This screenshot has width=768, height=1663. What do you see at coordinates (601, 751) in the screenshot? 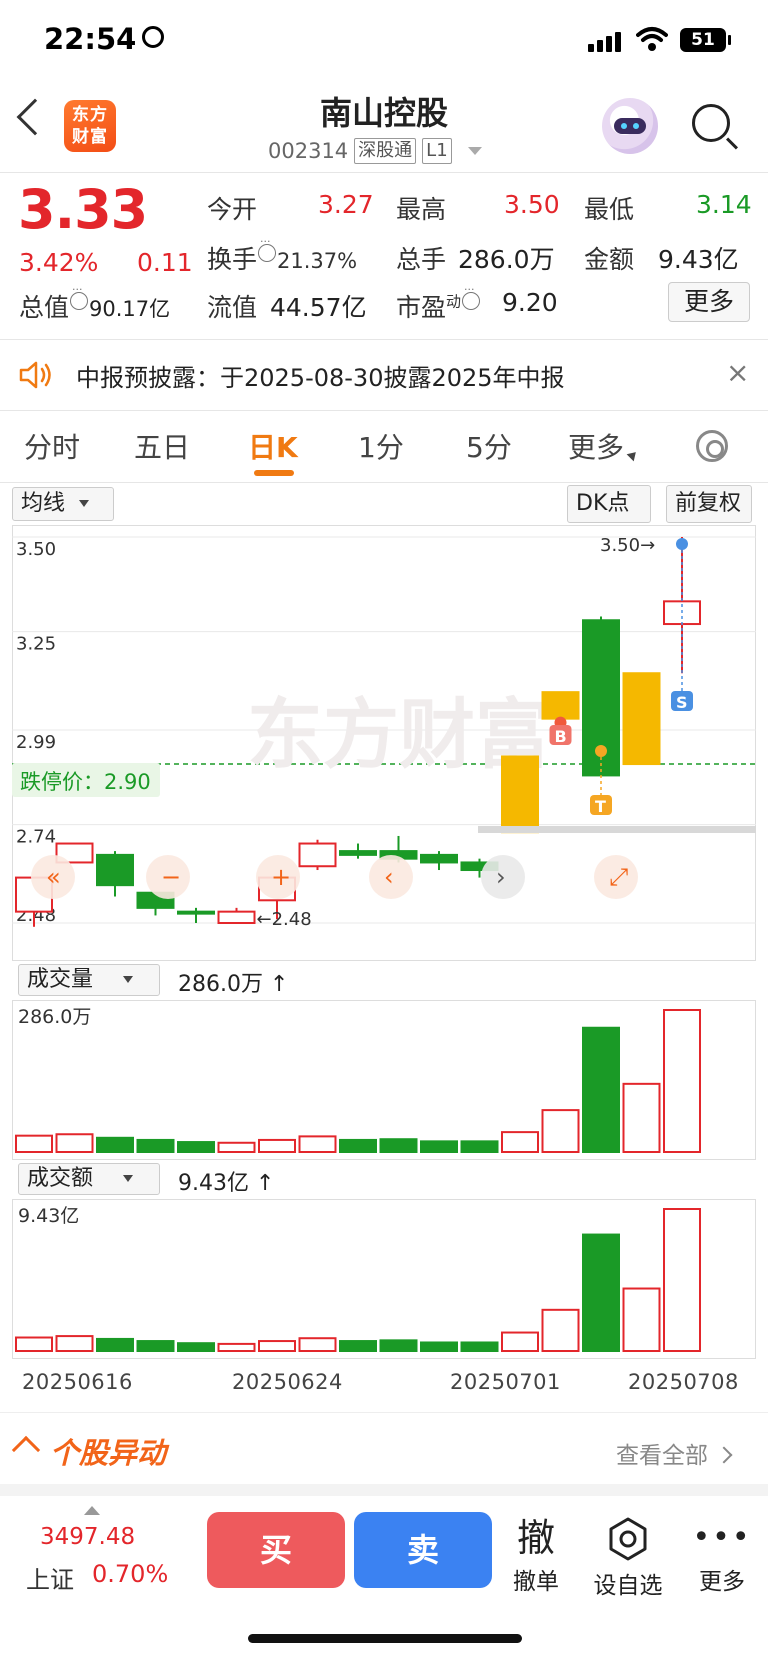
I see `t-signal-dot` at bounding box center [601, 751].